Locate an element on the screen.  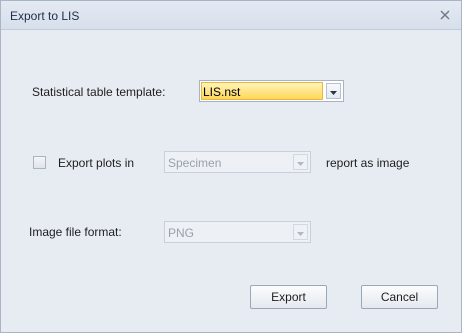
report-type-dropdown-button is located at coordinates (300, 162).